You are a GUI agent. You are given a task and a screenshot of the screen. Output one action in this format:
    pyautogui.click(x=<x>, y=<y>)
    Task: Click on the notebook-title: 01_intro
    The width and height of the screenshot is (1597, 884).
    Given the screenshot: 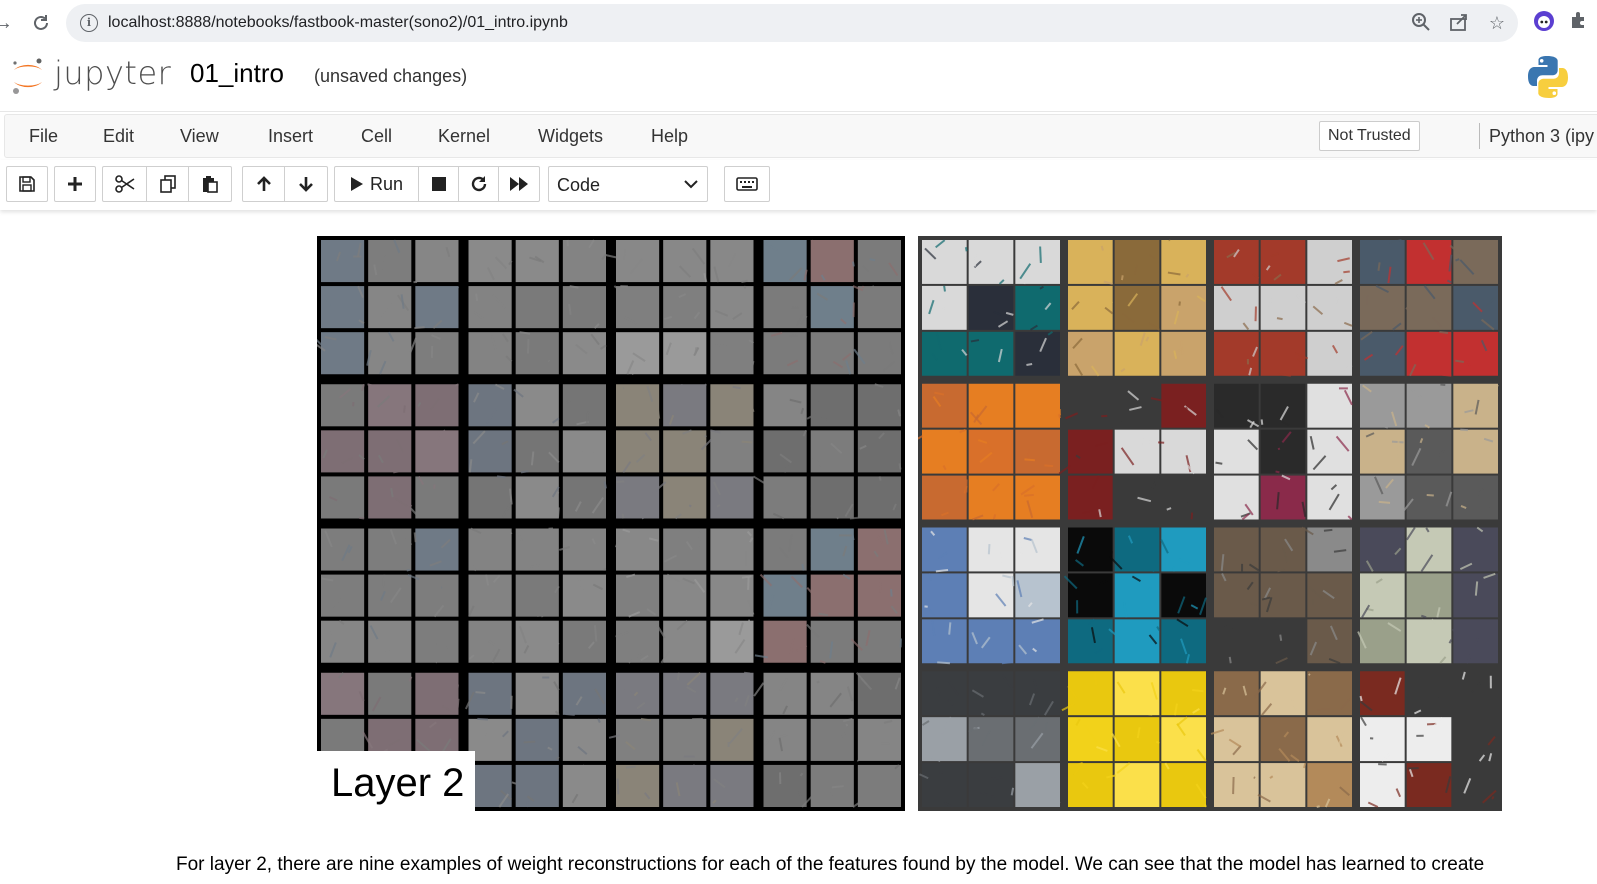 What is the action you would take?
    pyautogui.click(x=237, y=73)
    